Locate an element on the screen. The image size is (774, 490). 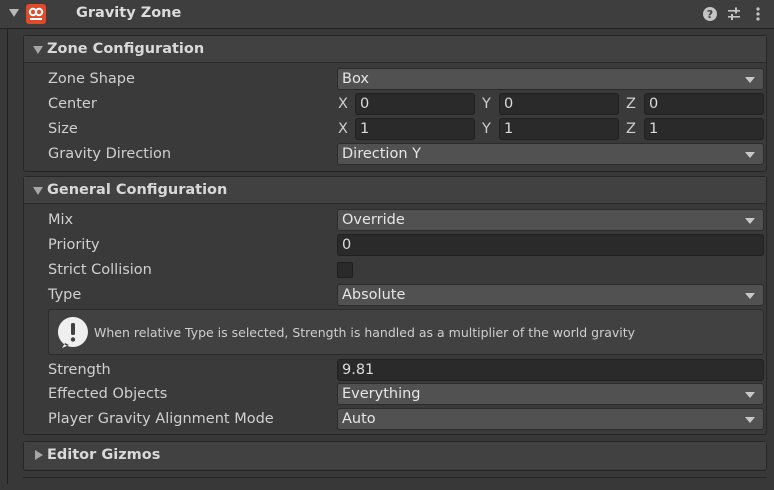
priority-field: 0 is located at coordinates (550, 245).